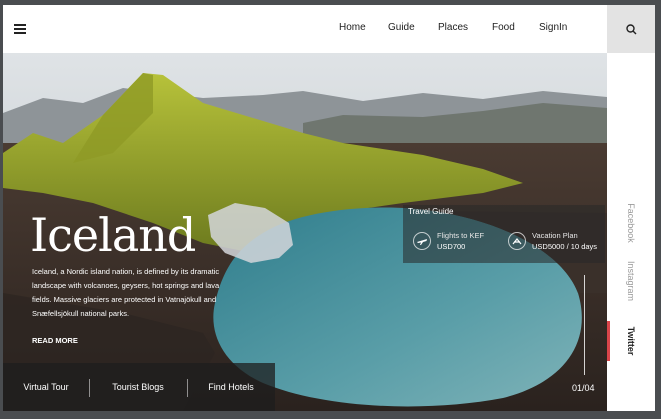 The width and height of the screenshot is (661, 419). I want to click on nav-food: Food, so click(503, 27).